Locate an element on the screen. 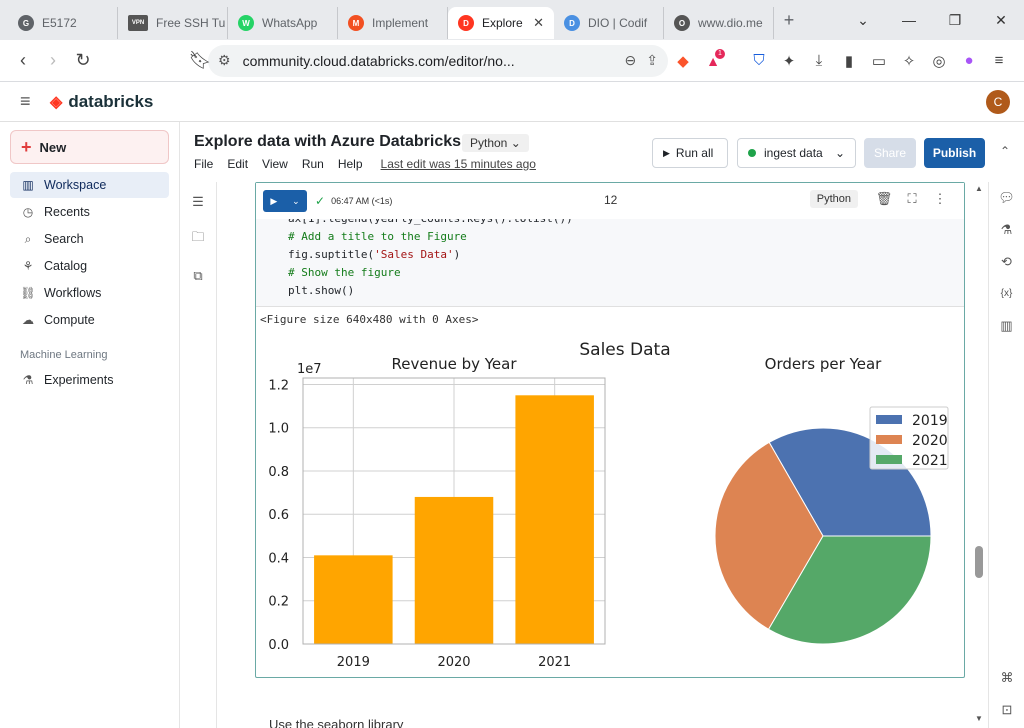 The width and height of the screenshot is (1024, 728). sidebar-section-ml: Machine Learning is located at coordinates (64, 355).